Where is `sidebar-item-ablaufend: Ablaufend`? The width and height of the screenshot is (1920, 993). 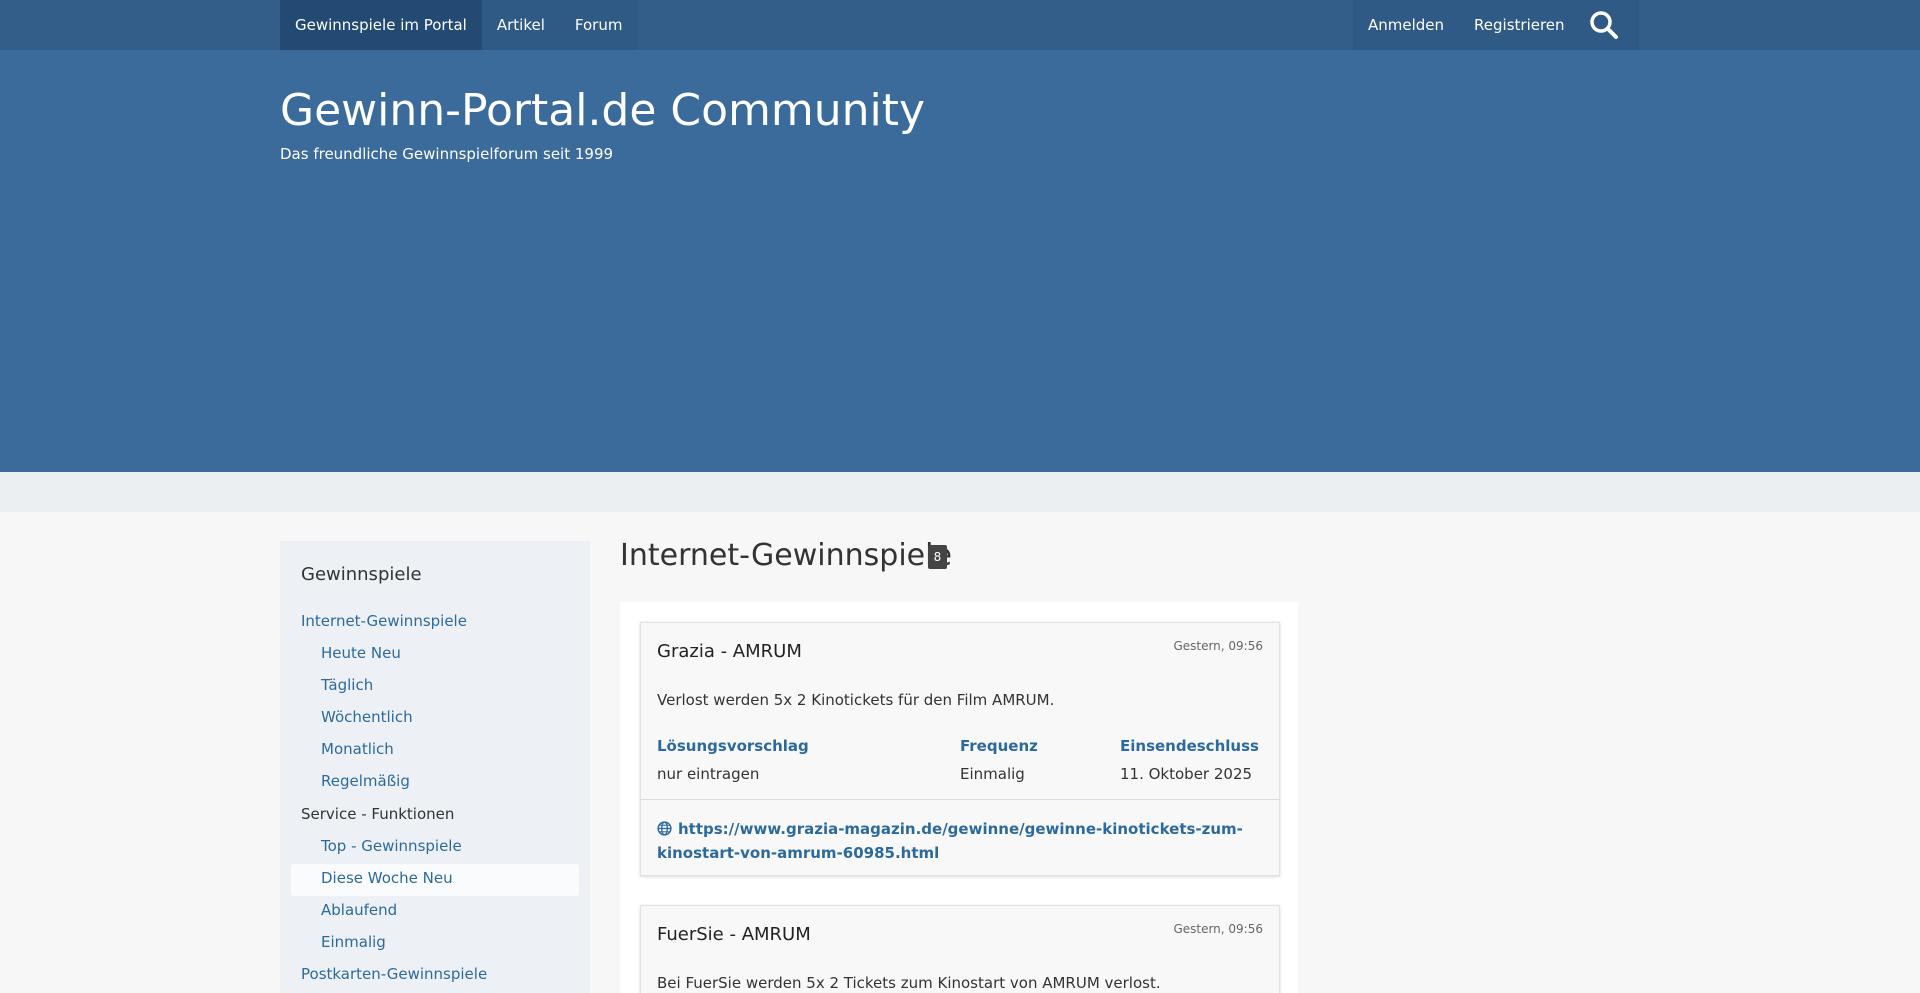
sidebar-item-ablaufend: Ablaufend is located at coordinates (359, 910).